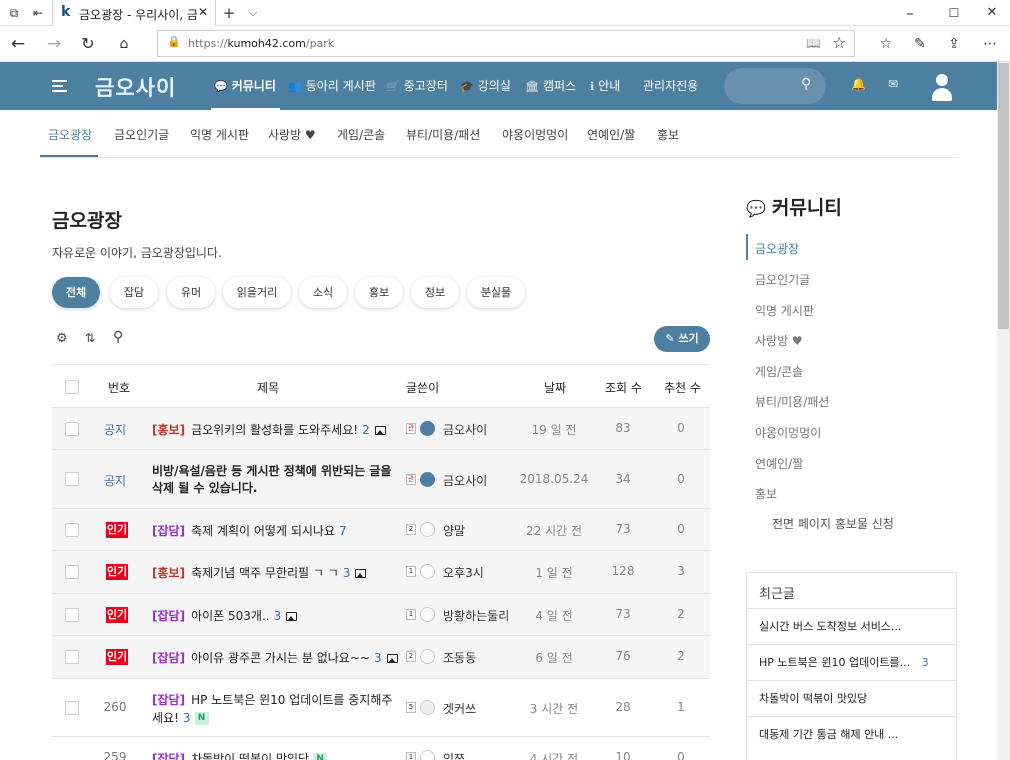 The width and height of the screenshot is (1010, 760). I want to click on sidebar-item-anonymous: 익명 게시판, so click(784, 310).